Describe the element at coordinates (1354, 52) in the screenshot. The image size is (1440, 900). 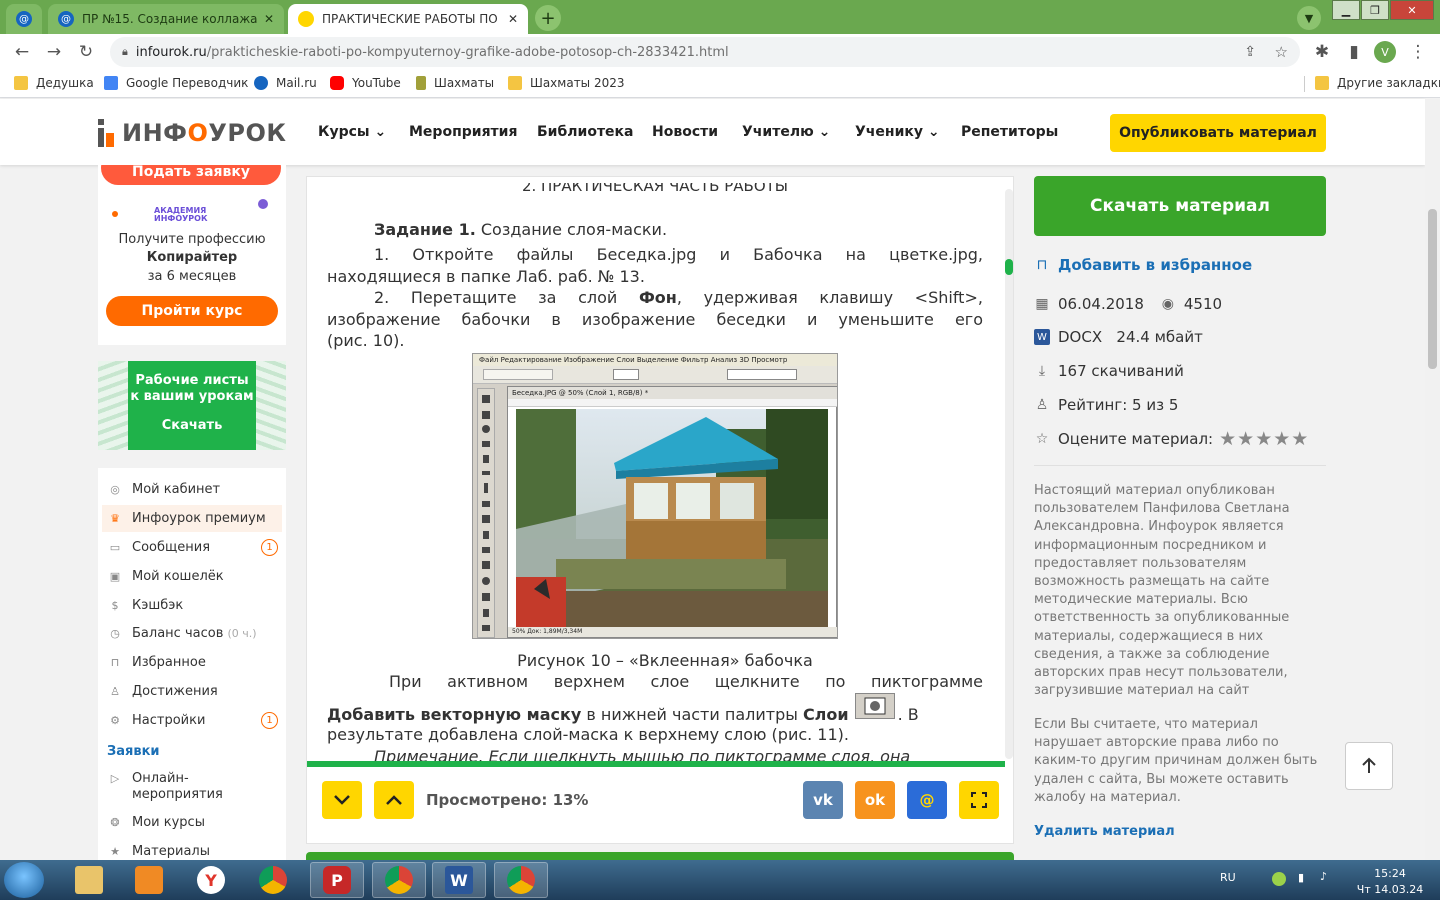
I see `side-panel-icon: ▮` at that location.